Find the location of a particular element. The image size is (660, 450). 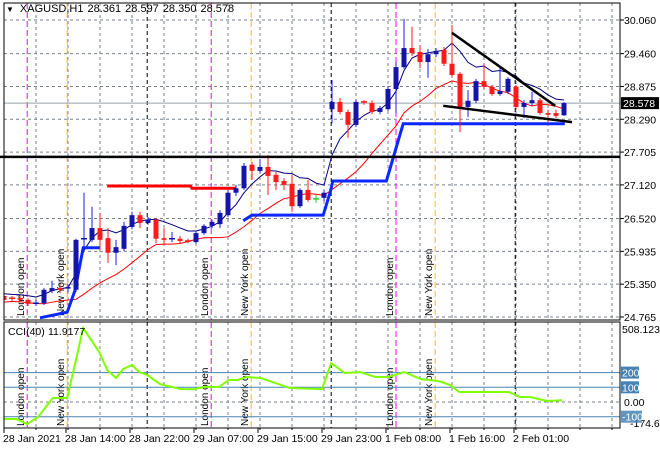

time-axis-label: 1 Feb 16:00 is located at coordinates (477, 439).